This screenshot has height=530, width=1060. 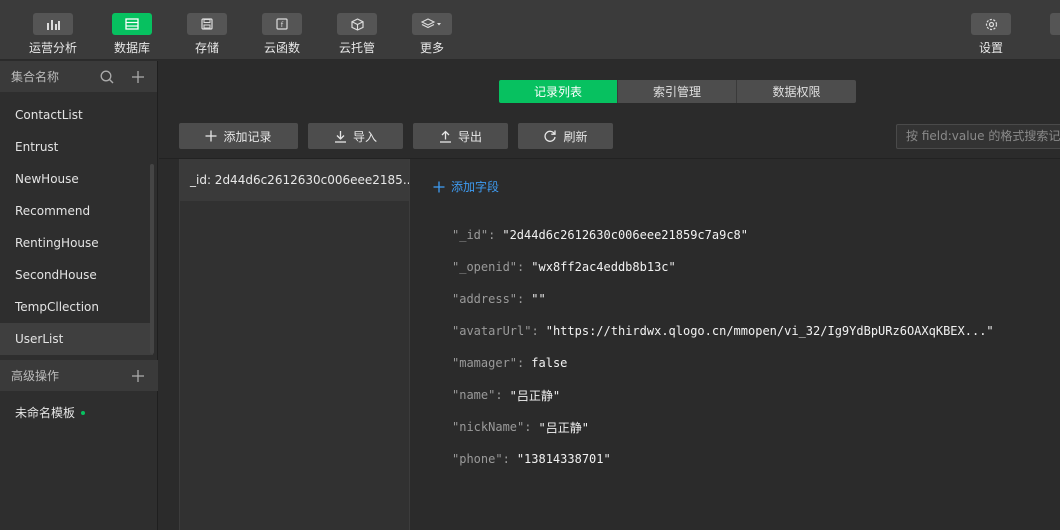 What do you see at coordinates (538, 299) in the screenshot?
I see `field-value: ""` at bounding box center [538, 299].